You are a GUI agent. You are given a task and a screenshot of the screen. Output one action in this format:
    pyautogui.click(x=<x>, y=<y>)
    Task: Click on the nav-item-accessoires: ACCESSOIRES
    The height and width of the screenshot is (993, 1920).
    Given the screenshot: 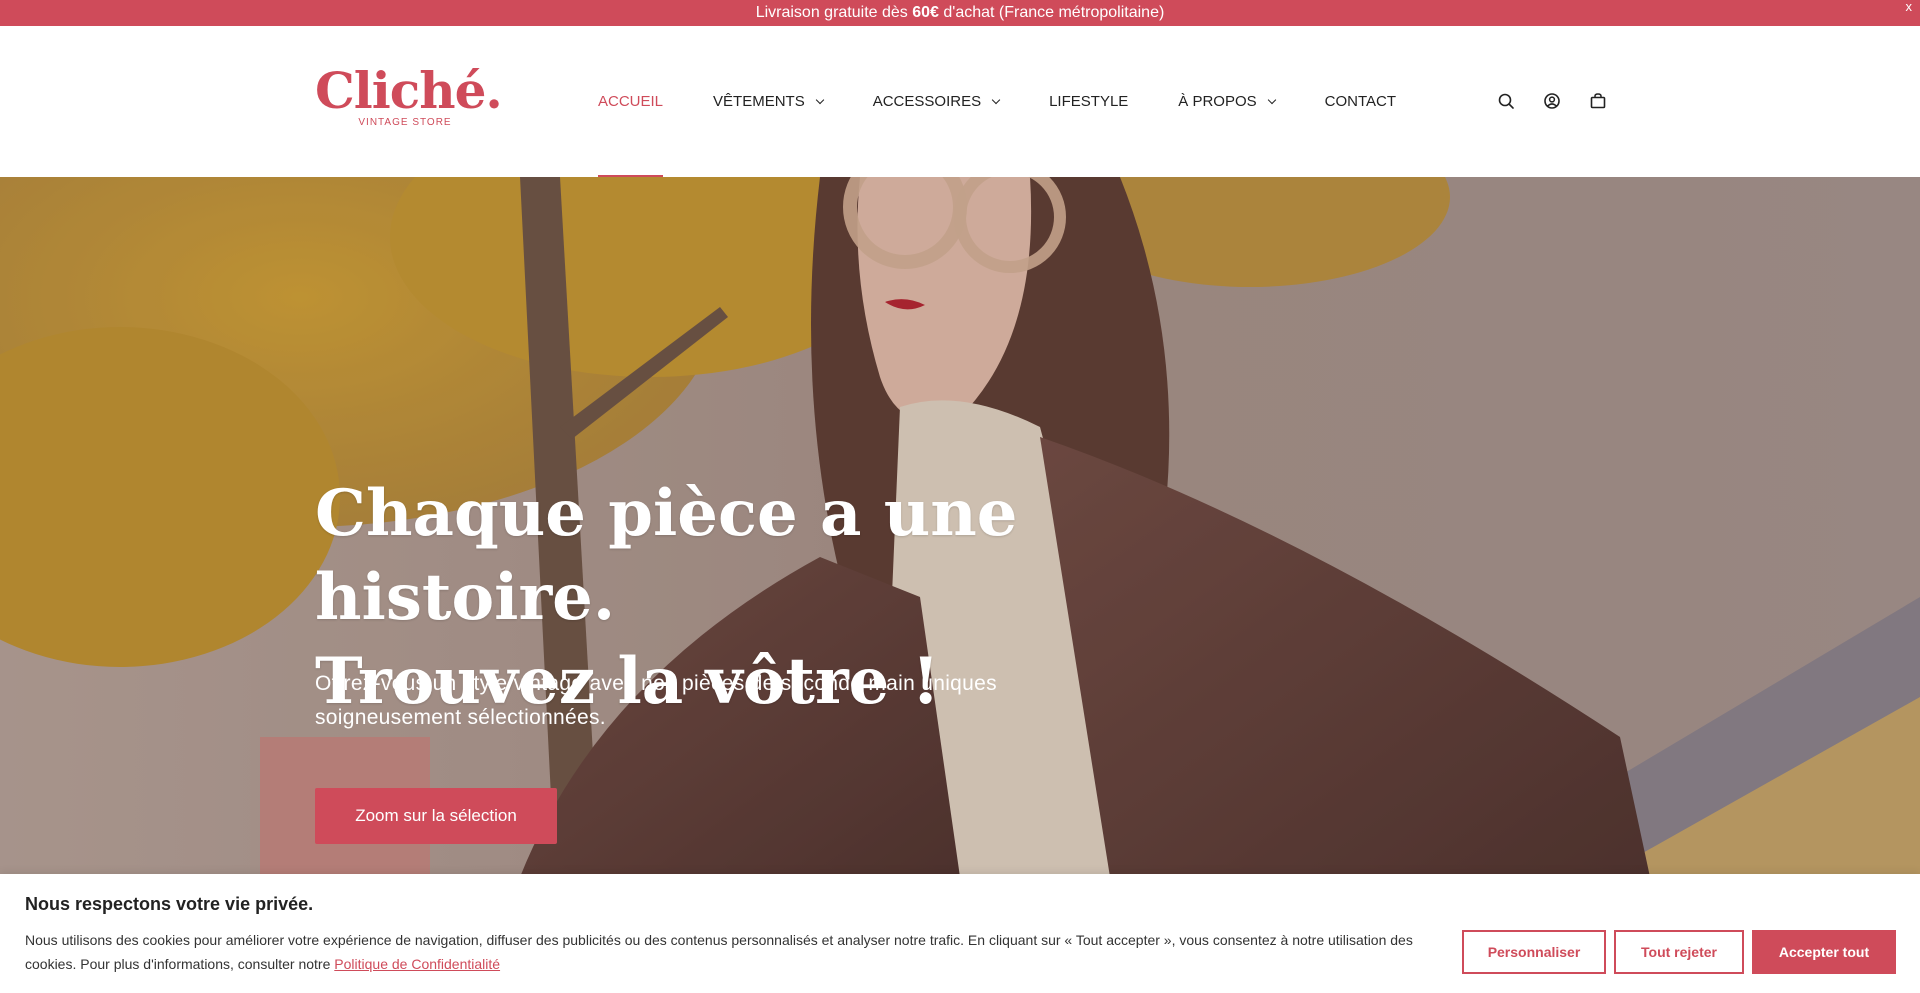 What is the action you would take?
    pyautogui.click(x=936, y=101)
    